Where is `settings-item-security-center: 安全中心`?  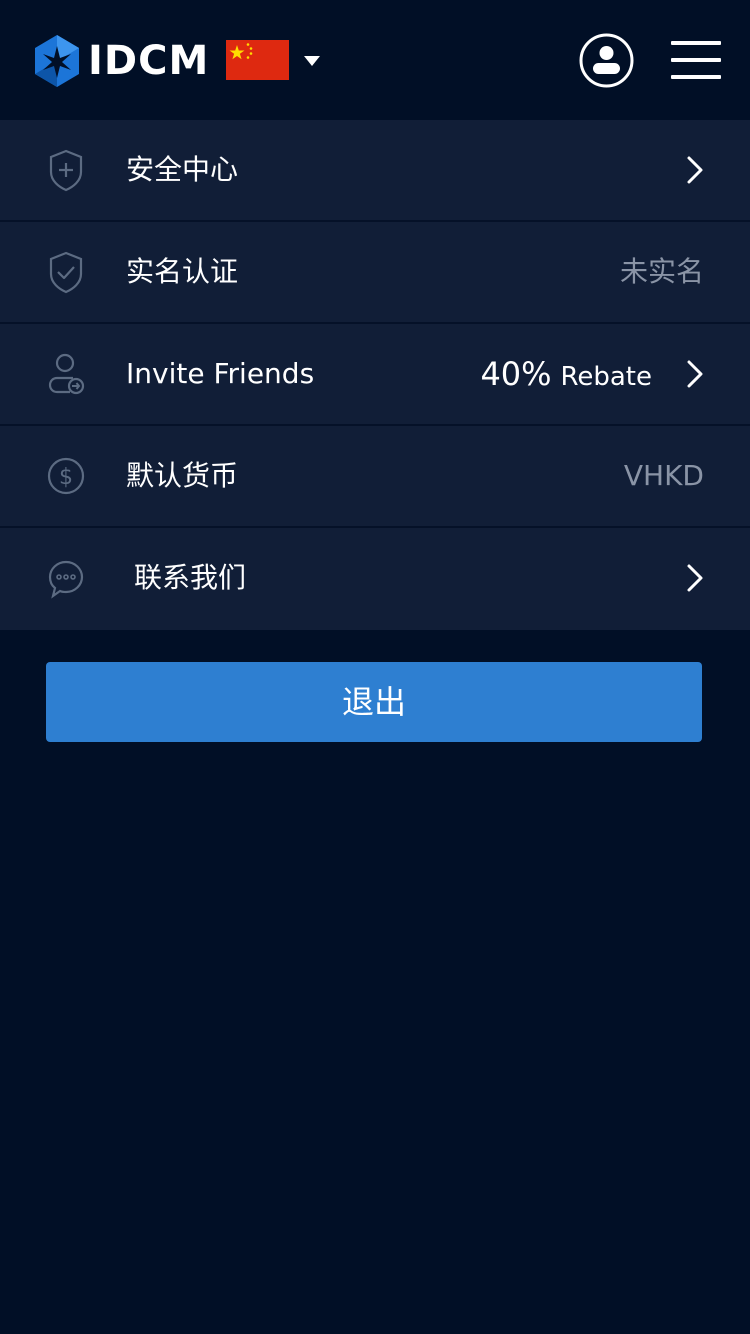
settings-item-security-center: 安全中心 is located at coordinates (375, 171).